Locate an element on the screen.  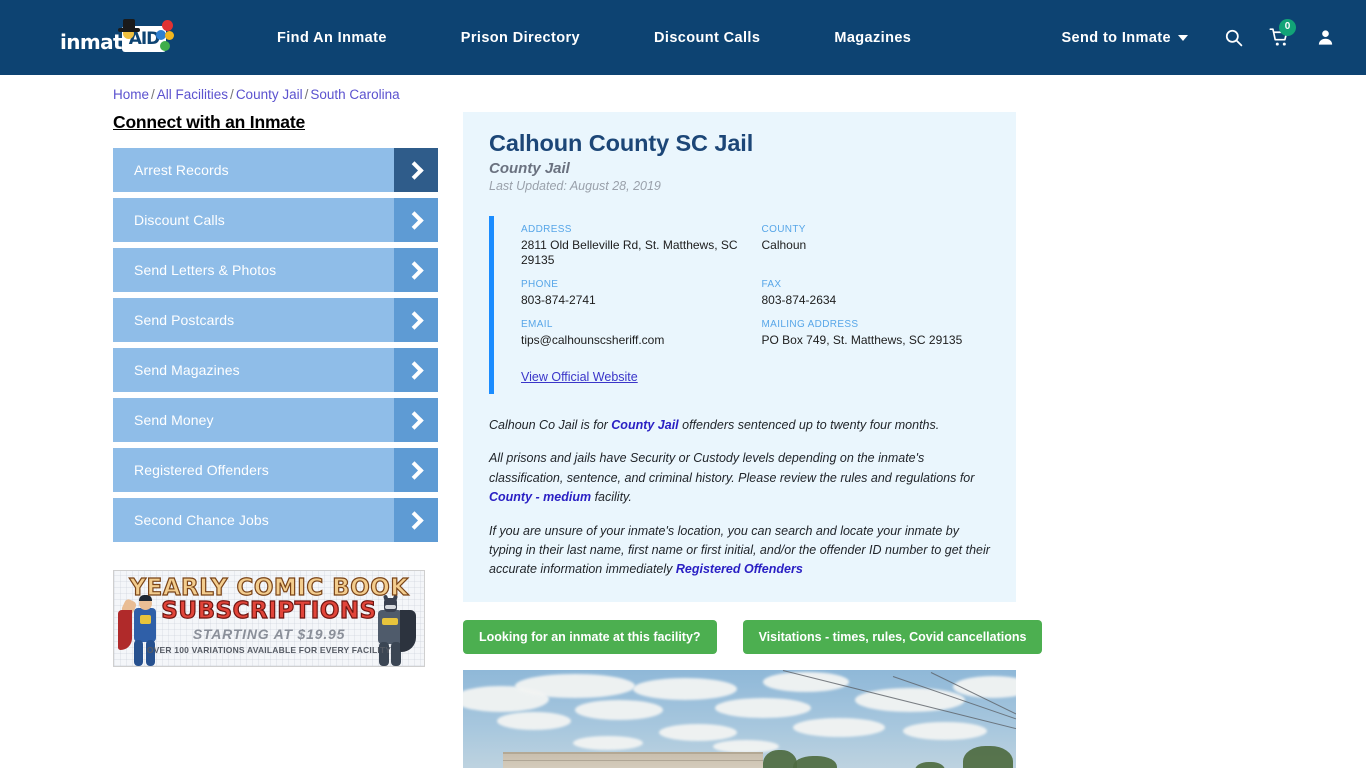
breadcrumb-item-south-carolina: South Carolina is located at coordinates (354, 94).